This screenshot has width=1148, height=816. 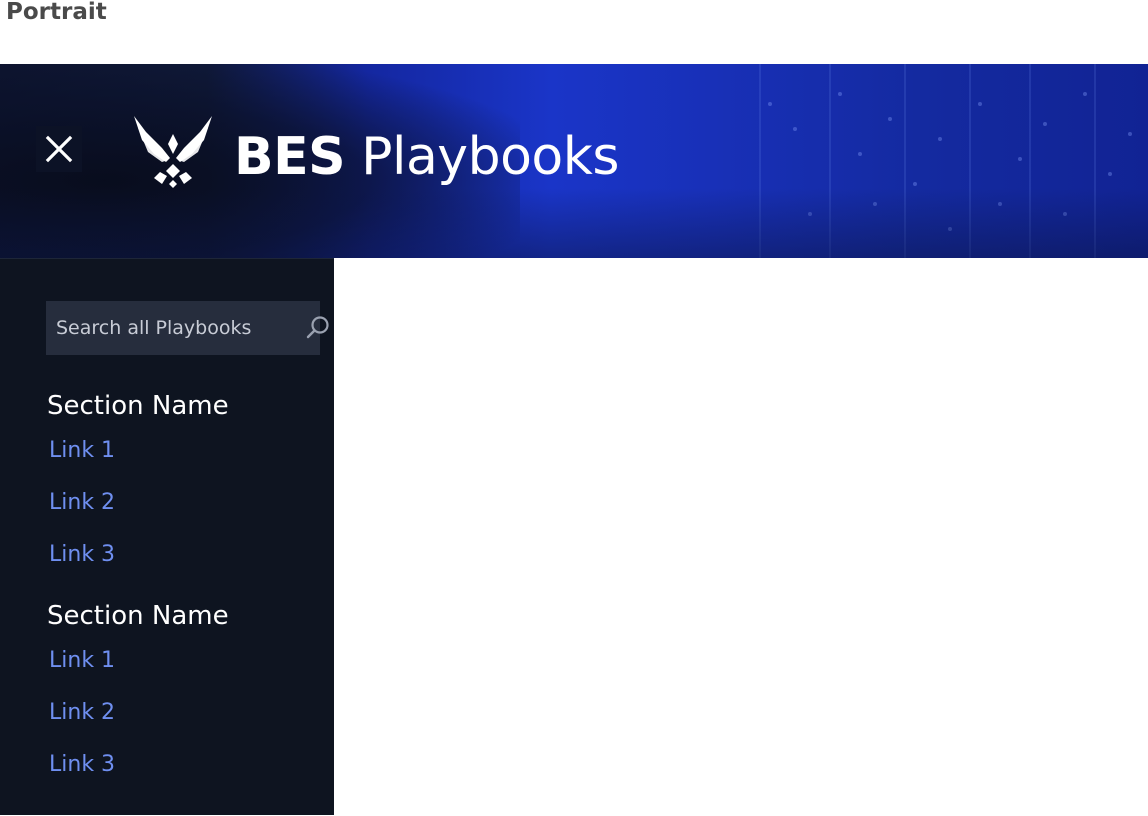 I want to click on site-title: BES Playbooks, so click(x=426, y=157).